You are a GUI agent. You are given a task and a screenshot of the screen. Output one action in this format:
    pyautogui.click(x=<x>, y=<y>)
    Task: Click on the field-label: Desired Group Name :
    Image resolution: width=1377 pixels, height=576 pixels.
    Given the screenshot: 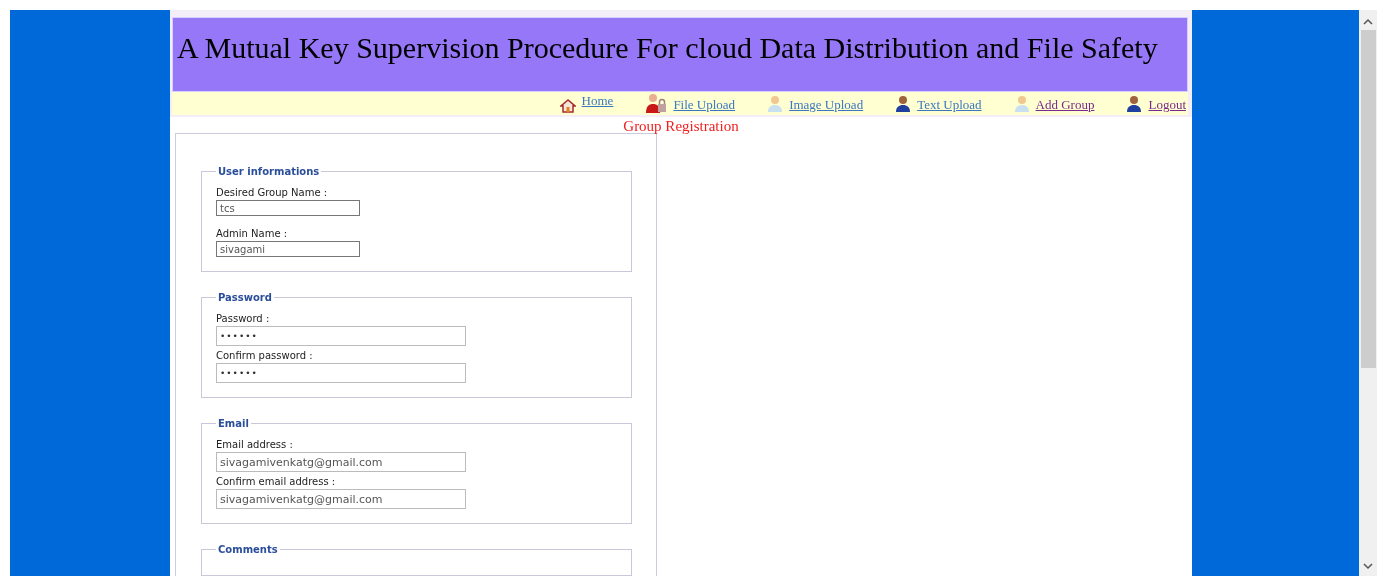 What is the action you would take?
    pyautogui.click(x=272, y=192)
    